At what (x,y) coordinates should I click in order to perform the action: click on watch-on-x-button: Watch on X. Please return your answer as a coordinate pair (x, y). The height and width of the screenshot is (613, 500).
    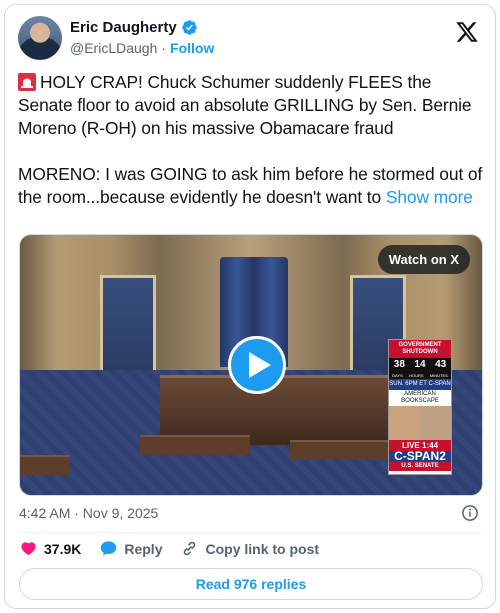
    Looking at the image, I should click on (423, 259).